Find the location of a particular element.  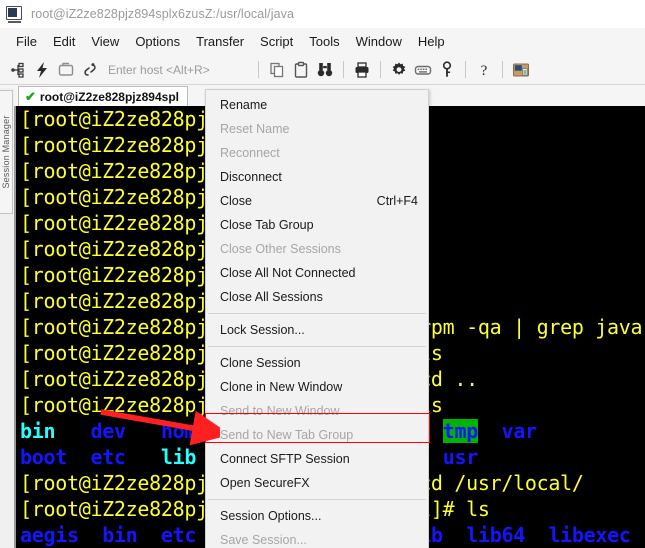

toolbar: Enter host <Alt+R> ? is located at coordinates (322, 70).